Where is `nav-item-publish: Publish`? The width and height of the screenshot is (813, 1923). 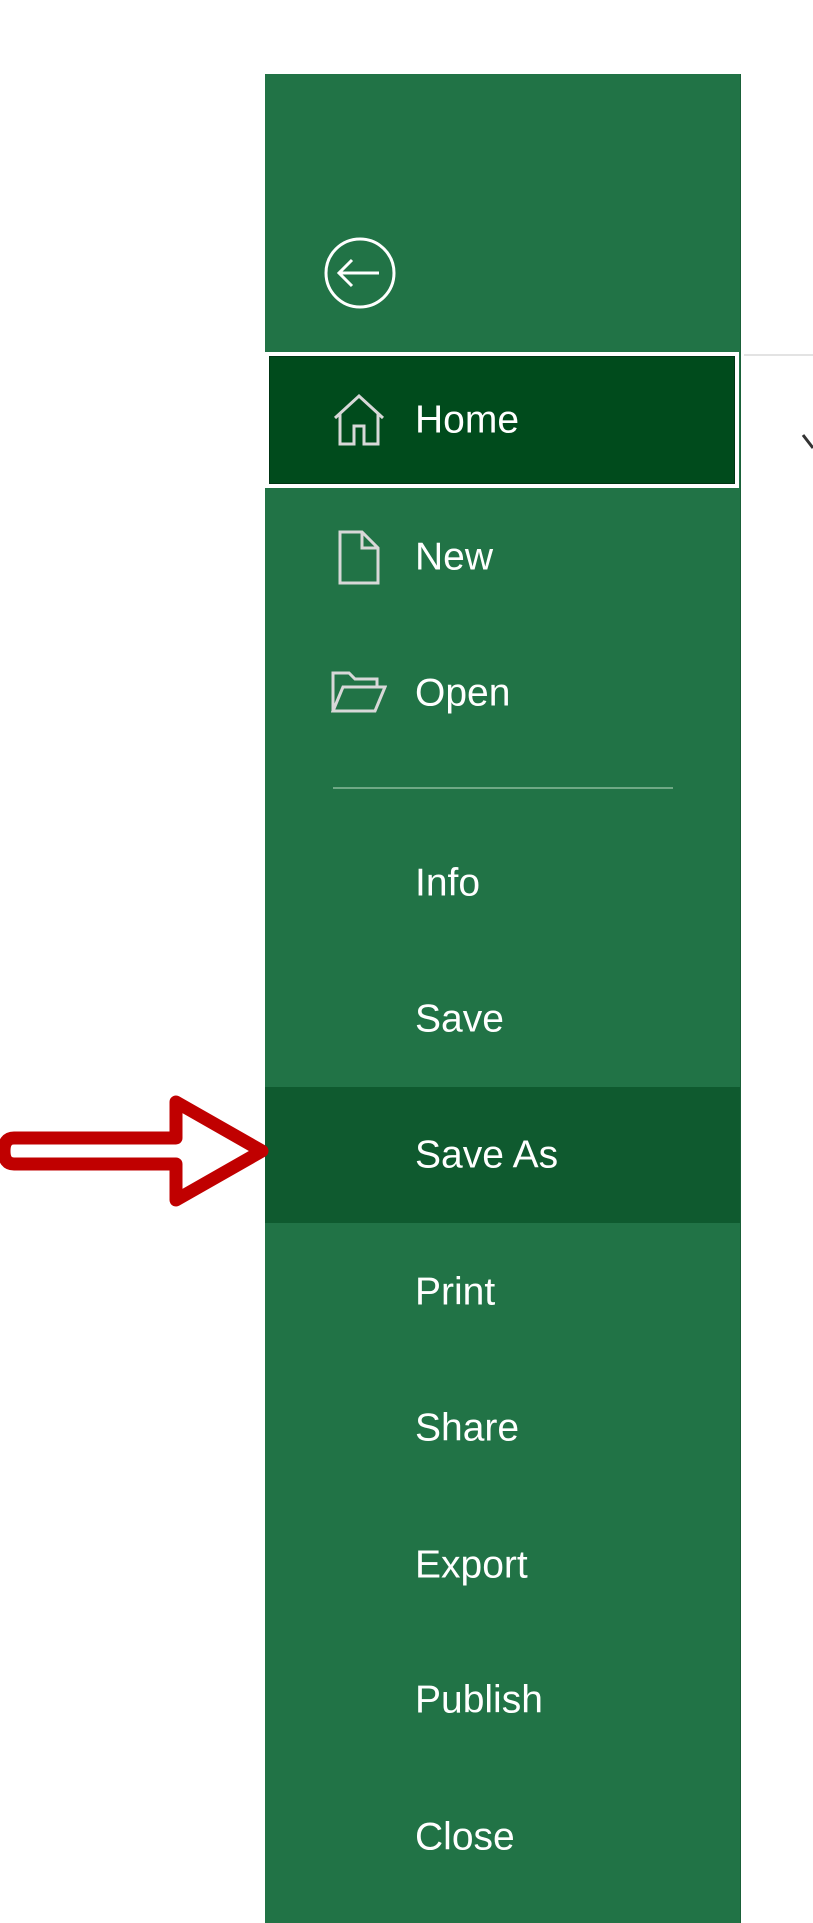
nav-item-publish: Publish is located at coordinates (502, 1700).